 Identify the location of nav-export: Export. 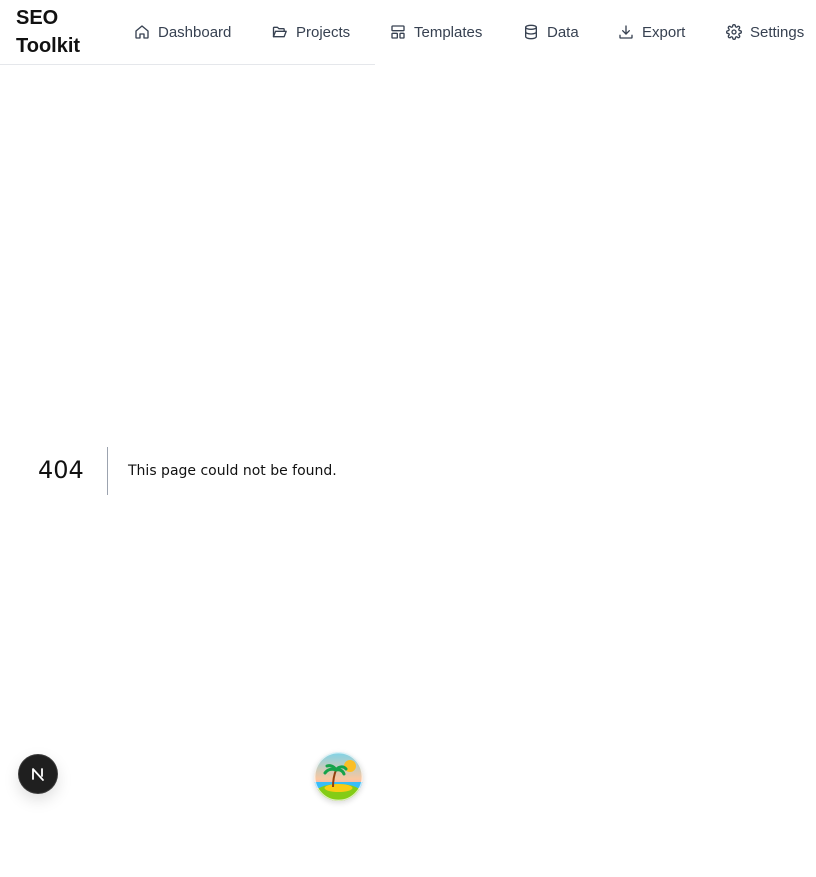
(651, 32).